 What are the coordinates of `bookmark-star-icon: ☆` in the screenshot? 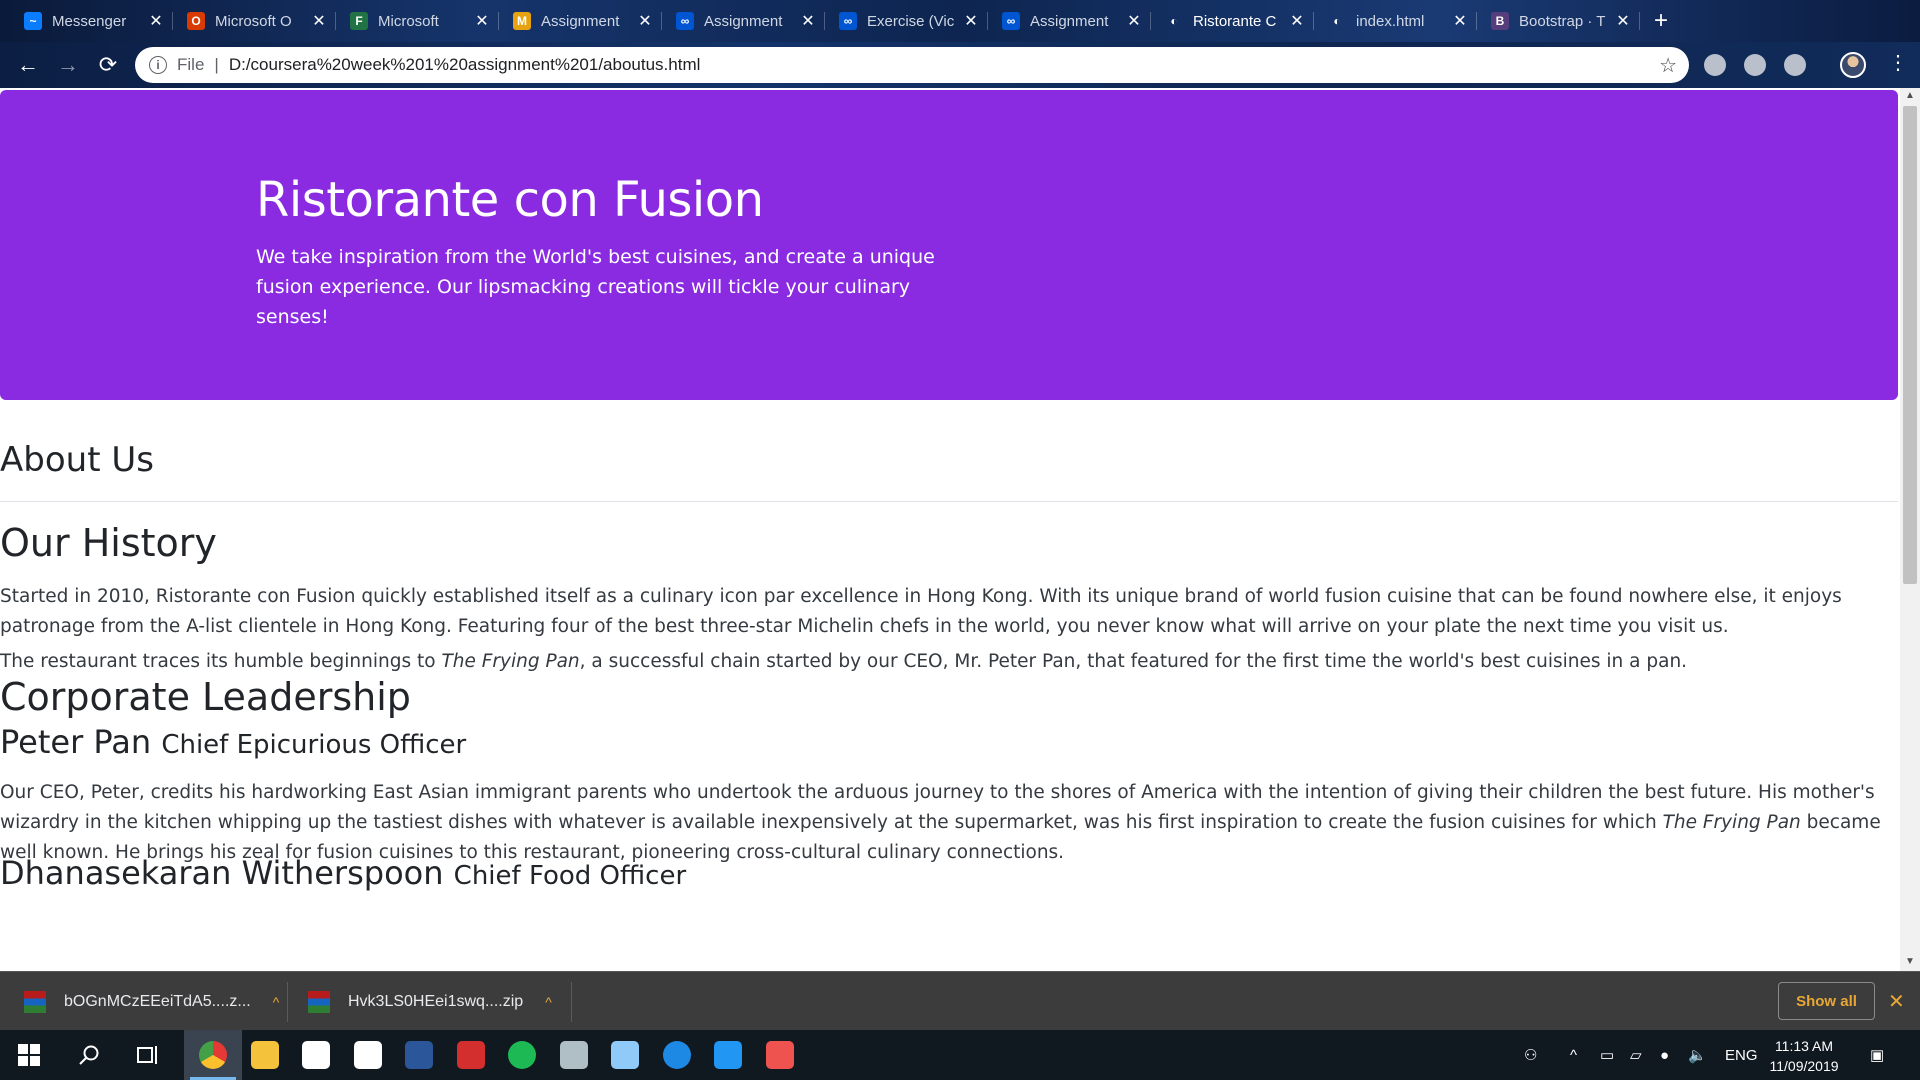 It's located at (1668, 65).